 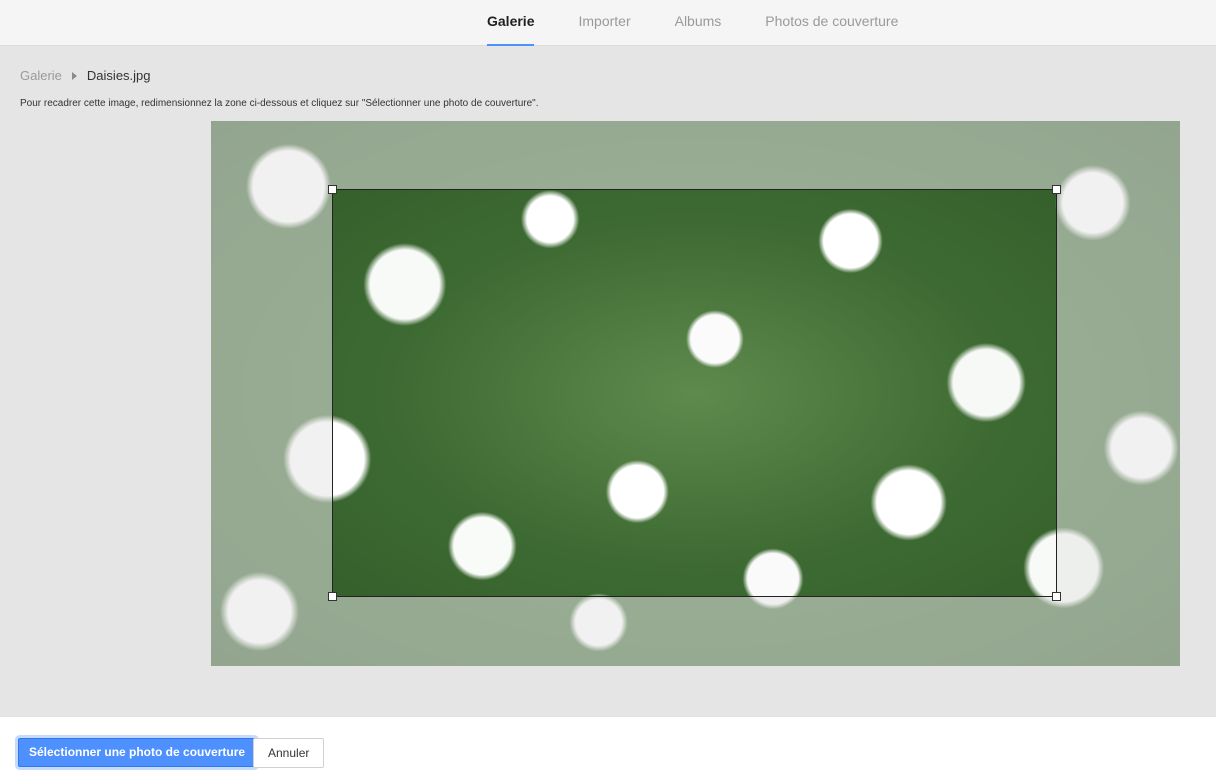 I want to click on tab-photos-de-couverture: Photos de couverture, so click(x=831, y=23).